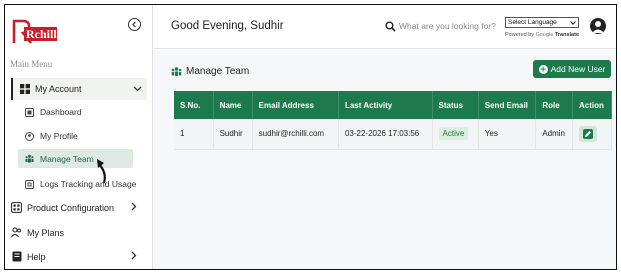  I want to click on cell-email: sudhir@rchilli.com, so click(295, 134).